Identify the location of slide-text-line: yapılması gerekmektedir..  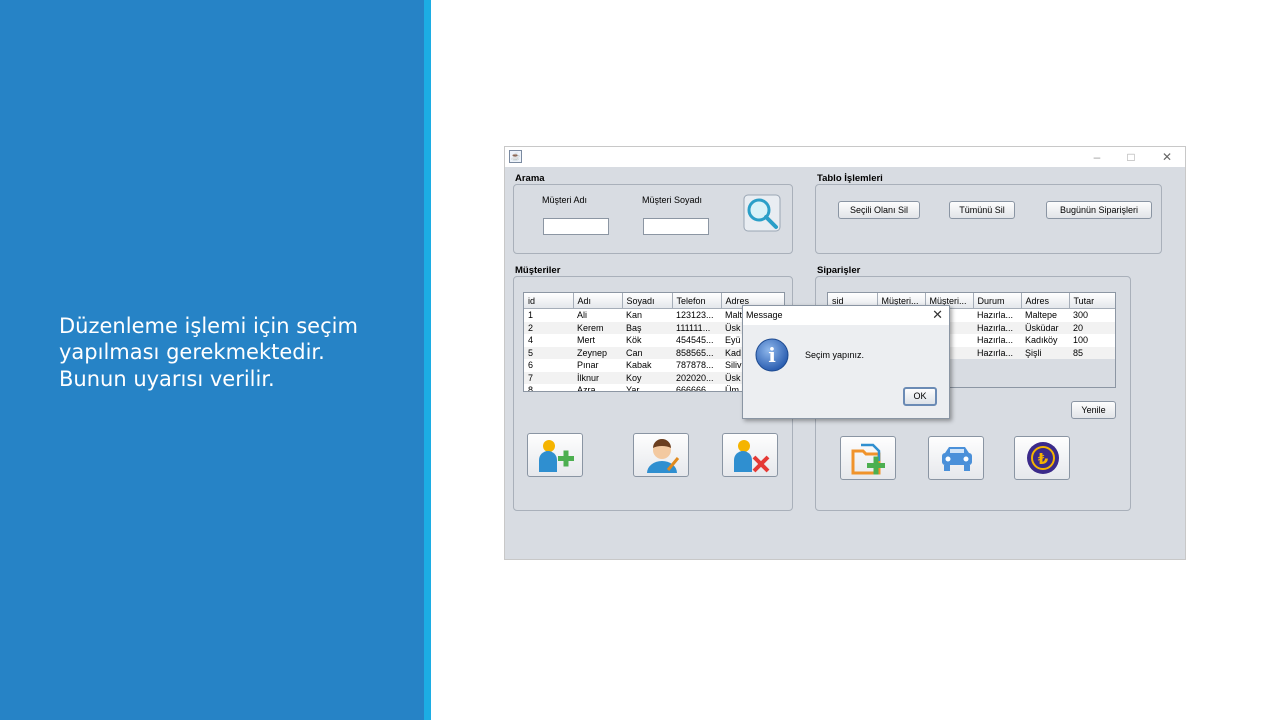
(192, 352).